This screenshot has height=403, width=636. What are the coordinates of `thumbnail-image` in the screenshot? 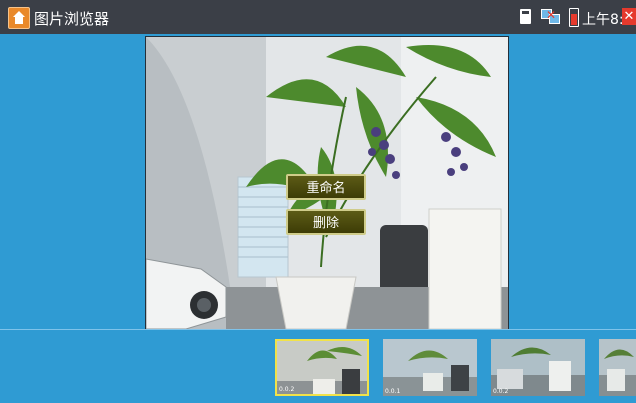 It's located at (617, 367).